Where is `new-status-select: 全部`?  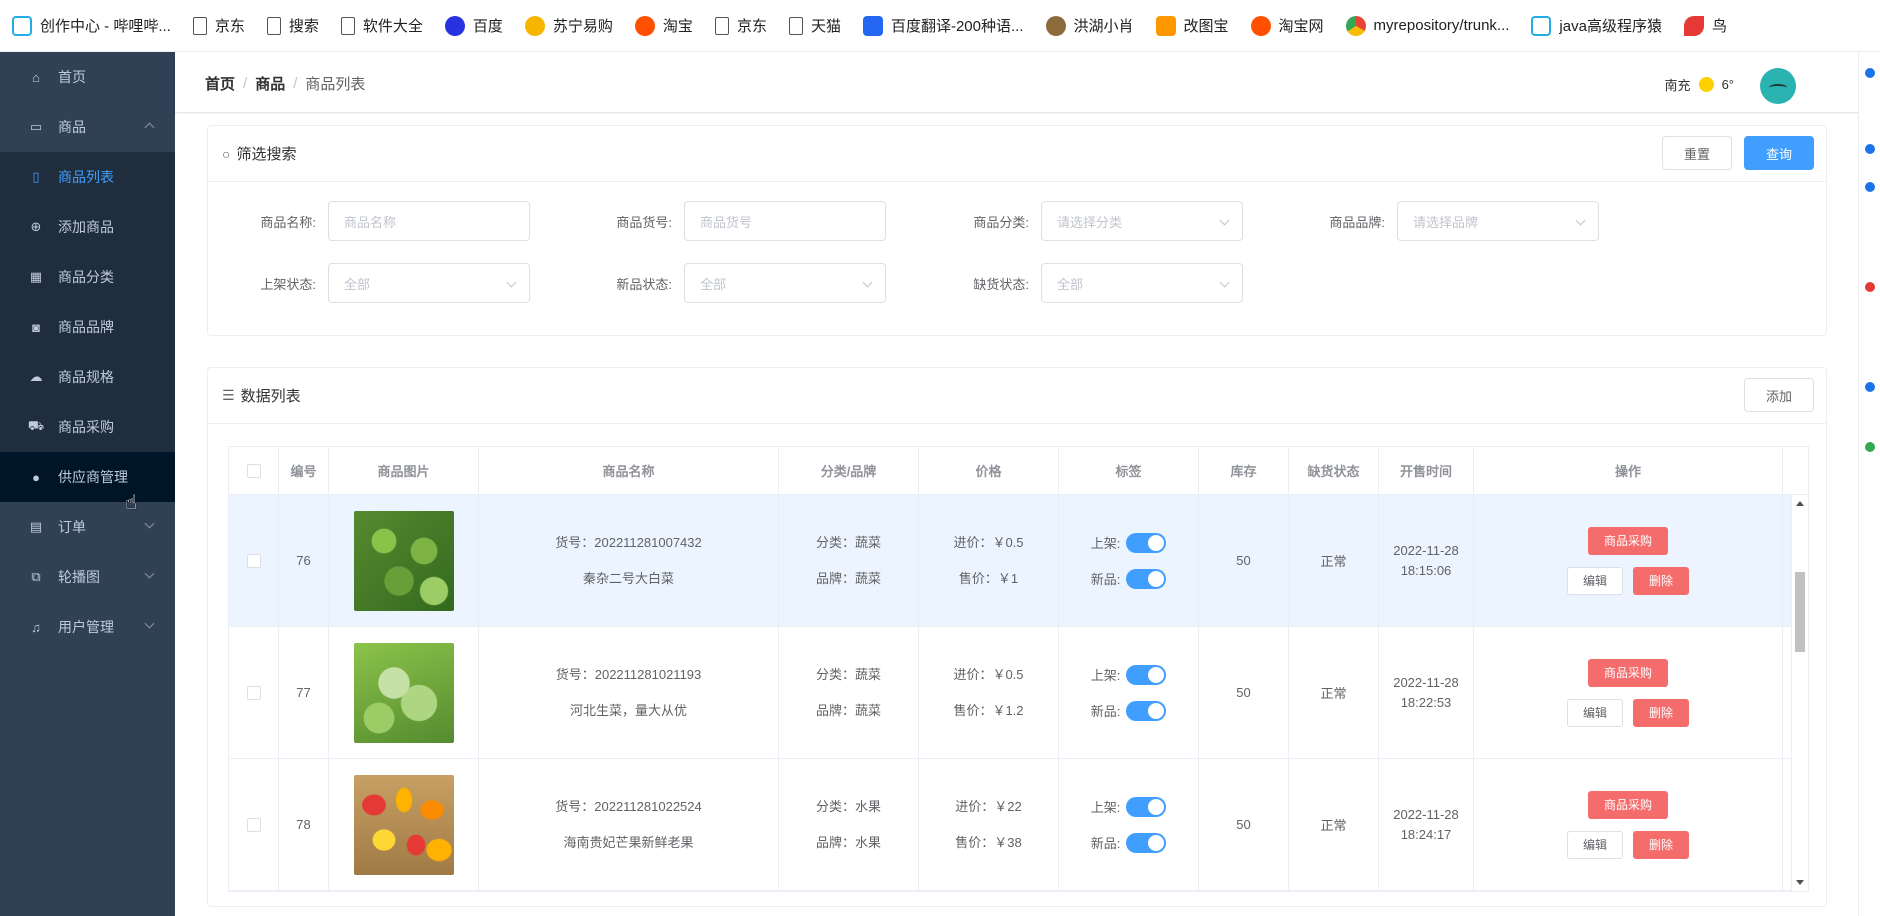 new-status-select: 全部 is located at coordinates (785, 283).